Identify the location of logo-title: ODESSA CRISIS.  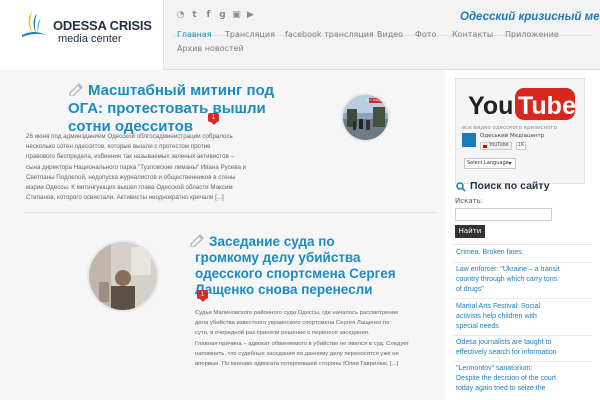
(102, 25).